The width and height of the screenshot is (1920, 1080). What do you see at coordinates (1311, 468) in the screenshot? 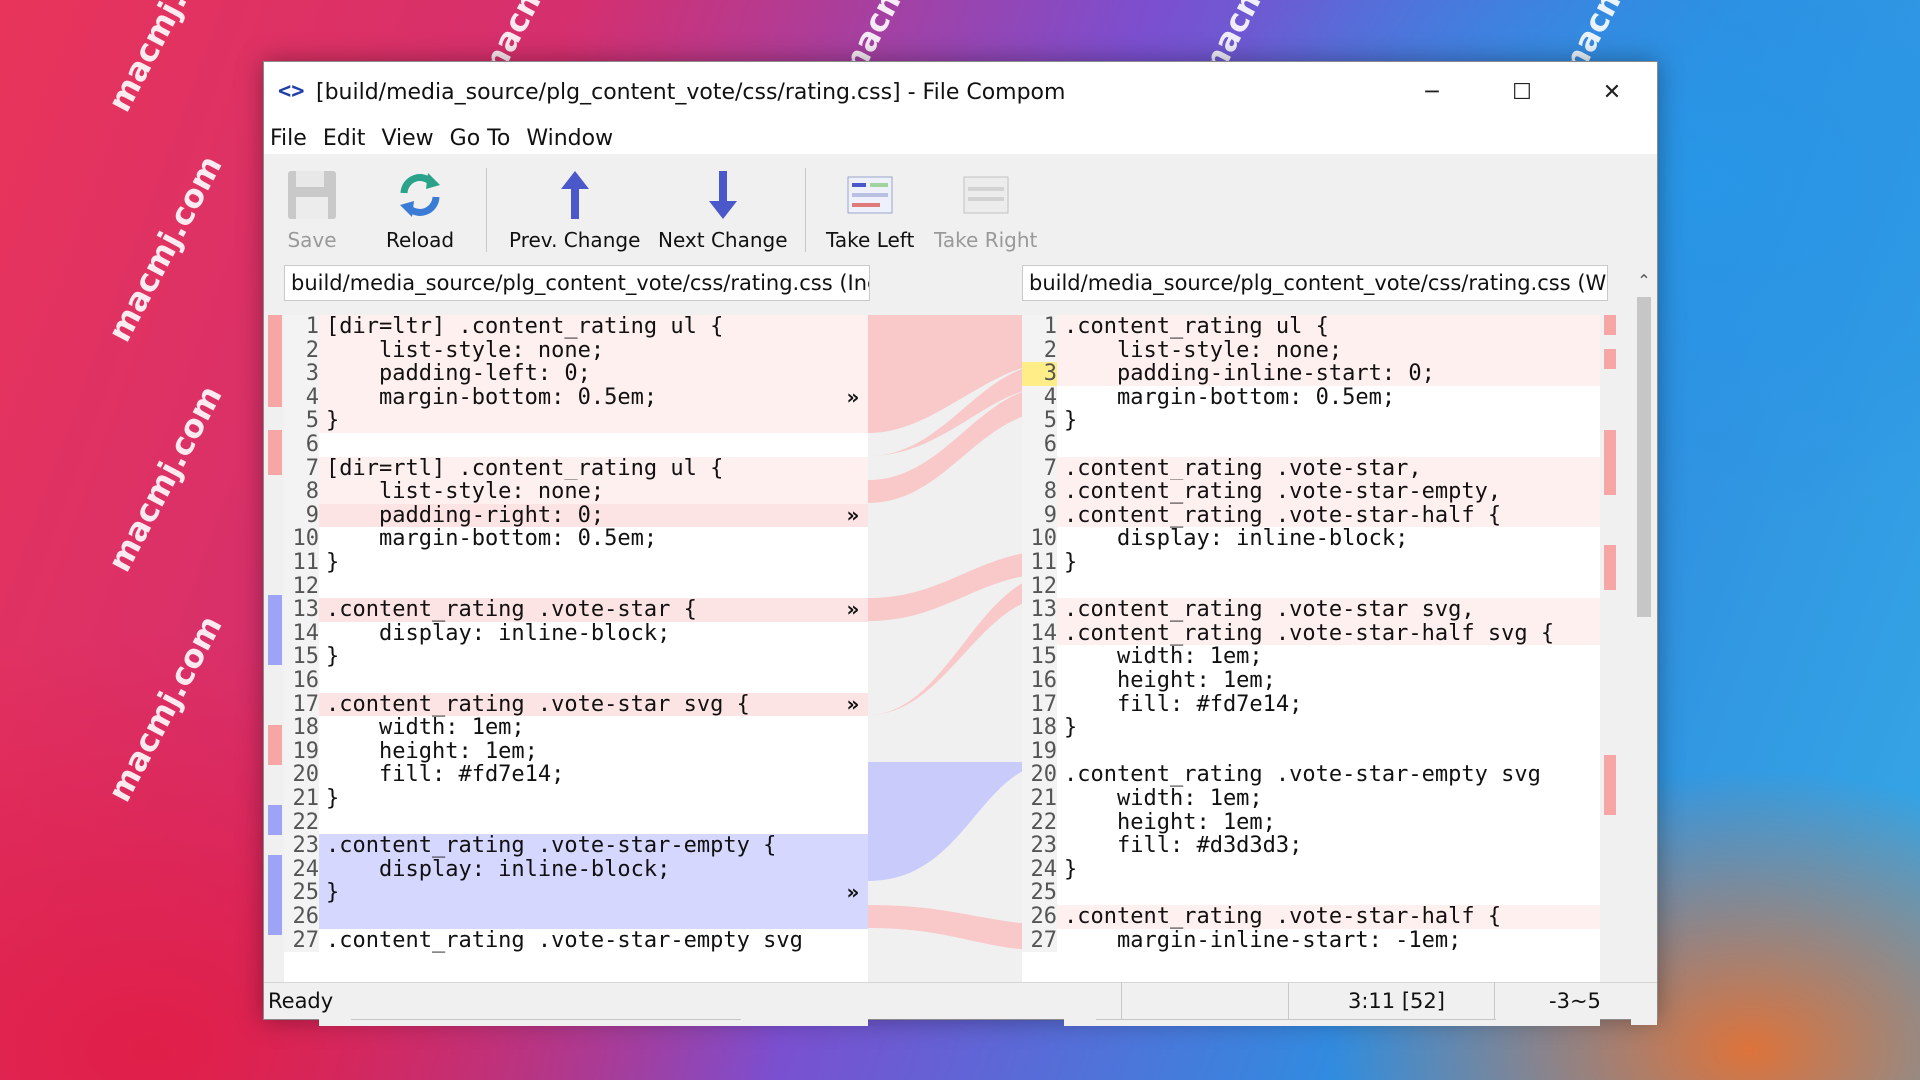
I see `right-code-line: 7 .content_rating .vote-star,` at bounding box center [1311, 468].